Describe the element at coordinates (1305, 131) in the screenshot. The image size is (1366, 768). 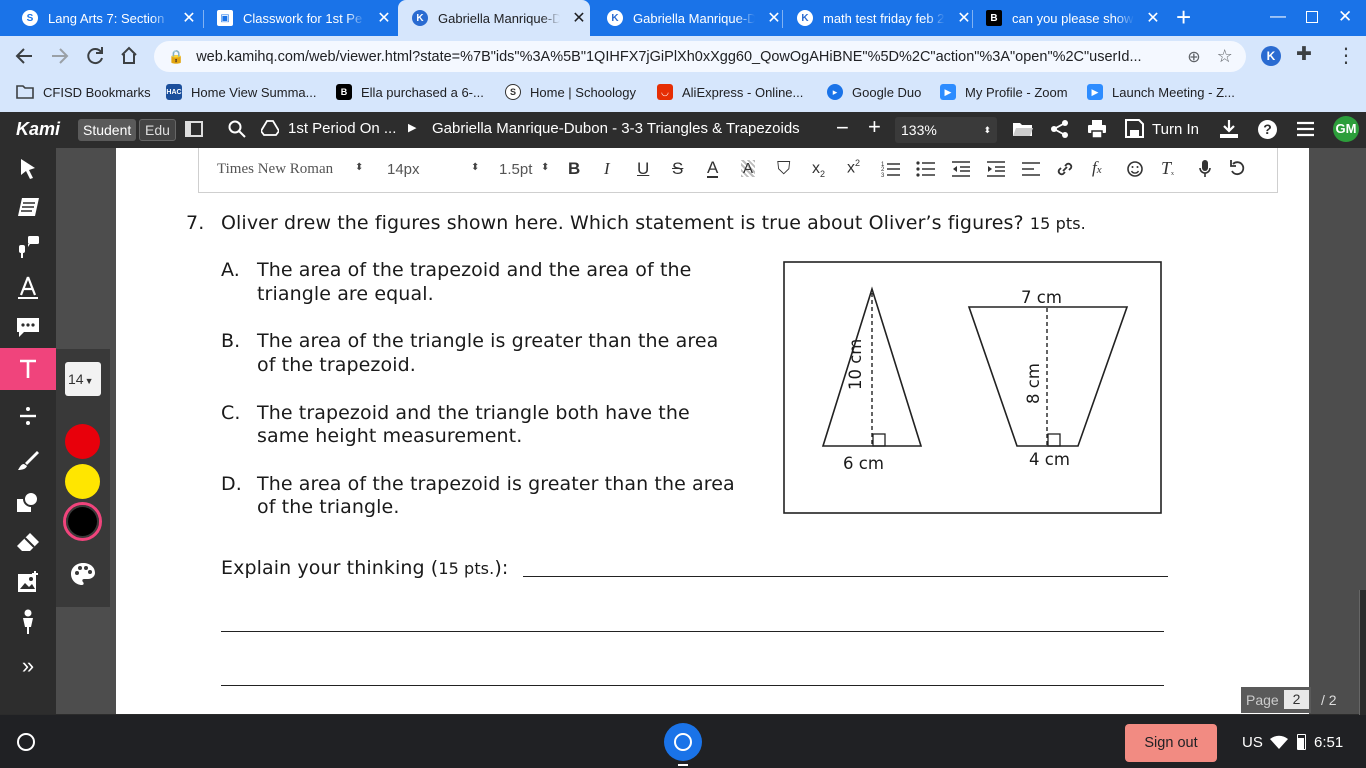
I see `hamburger-menu-icon` at that location.